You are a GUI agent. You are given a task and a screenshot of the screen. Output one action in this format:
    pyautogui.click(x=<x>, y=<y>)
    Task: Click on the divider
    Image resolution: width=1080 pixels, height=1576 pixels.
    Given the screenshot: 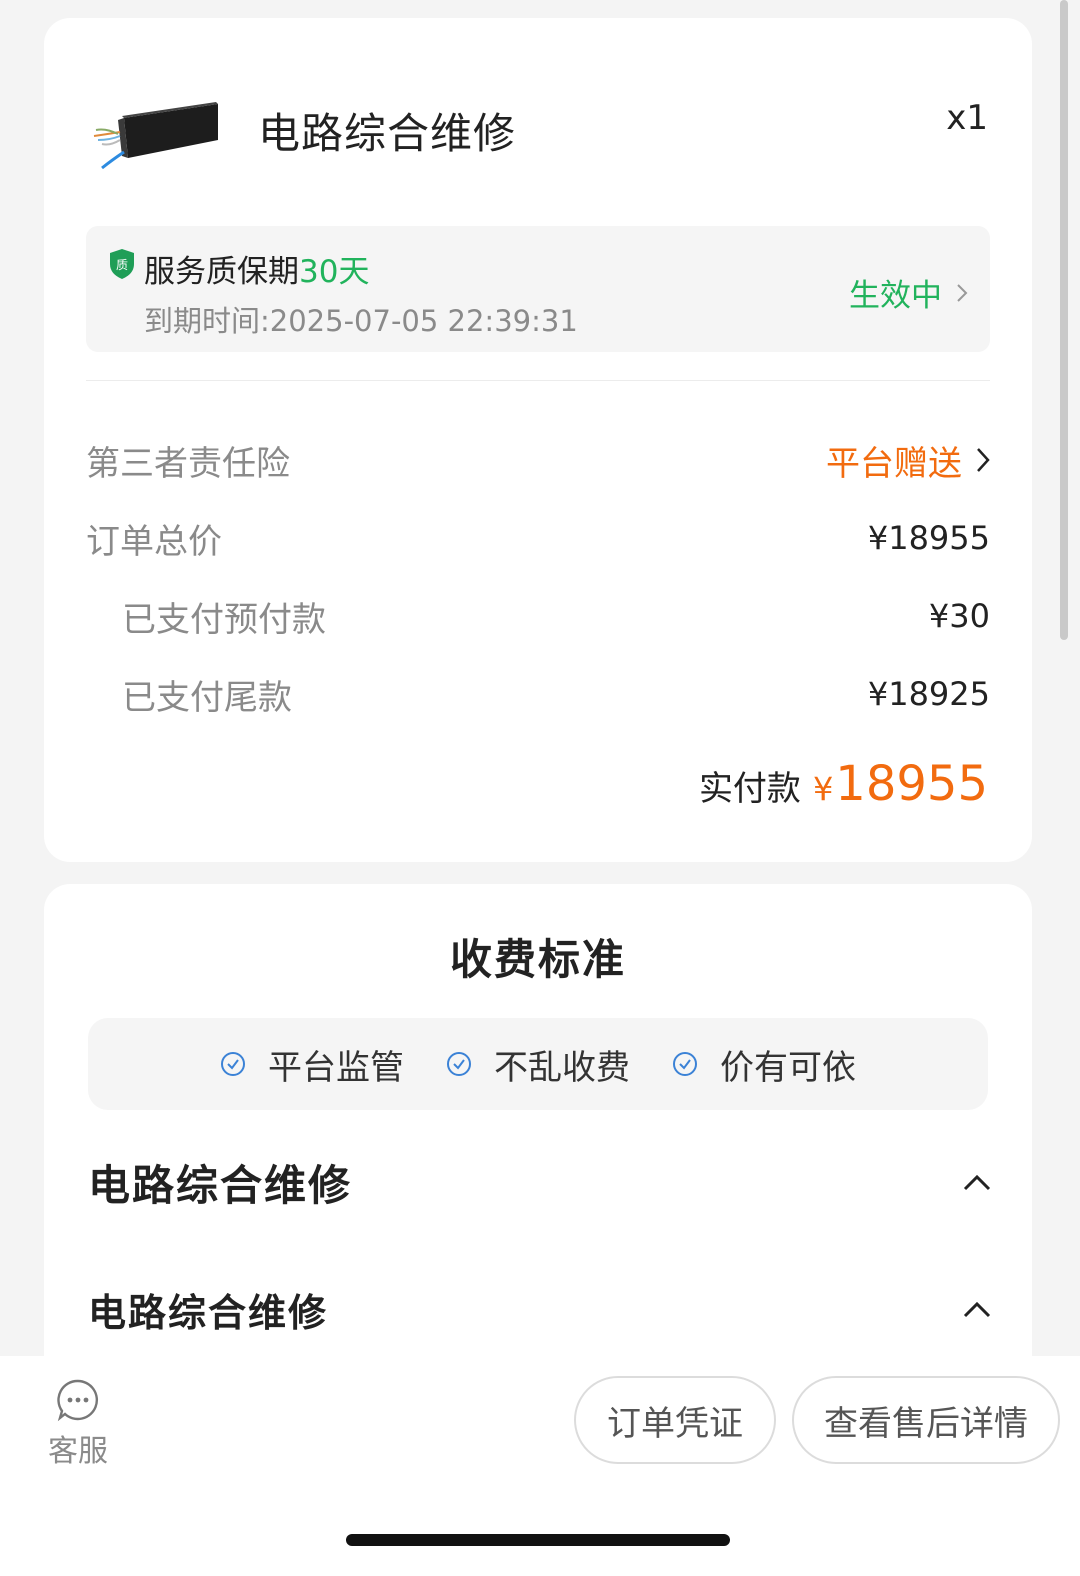 What is the action you would take?
    pyautogui.click(x=538, y=380)
    